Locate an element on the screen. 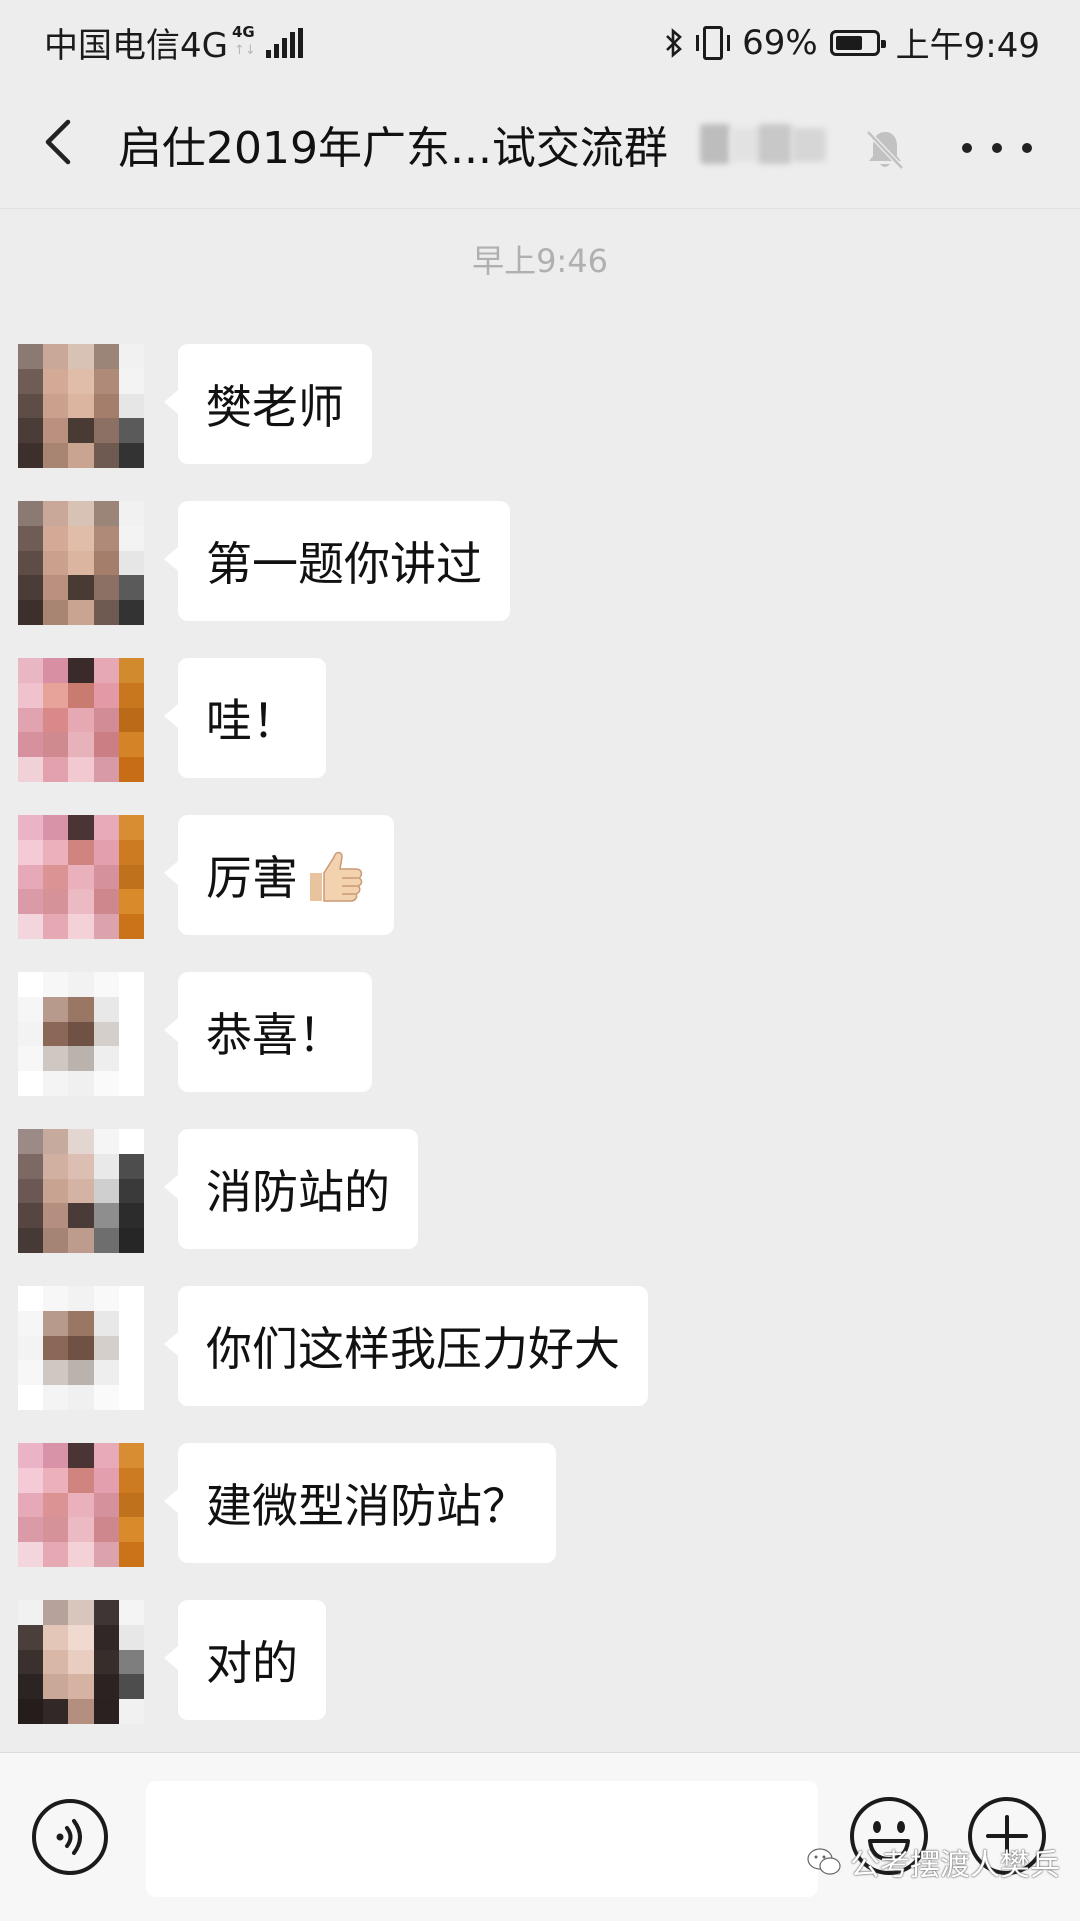 The width and height of the screenshot is (1080, 1921). message-text: 恭喜！ is located at coordinates (275, 1035).